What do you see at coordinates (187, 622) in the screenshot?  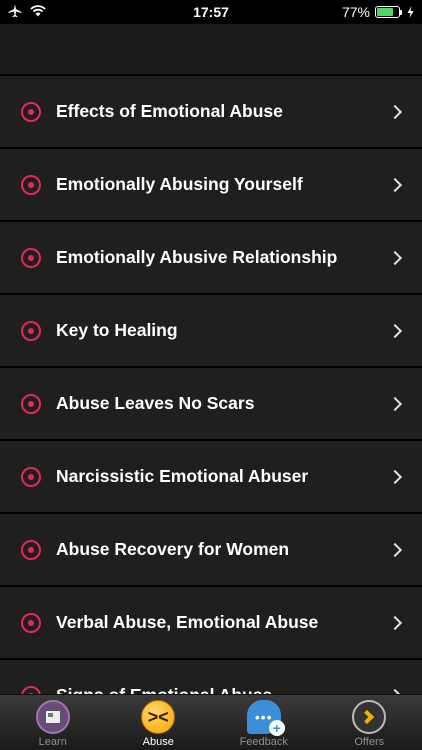 I see `list-item-label: Verbal Abuse, Emotional Abuse` at bounding box center [187, 622].